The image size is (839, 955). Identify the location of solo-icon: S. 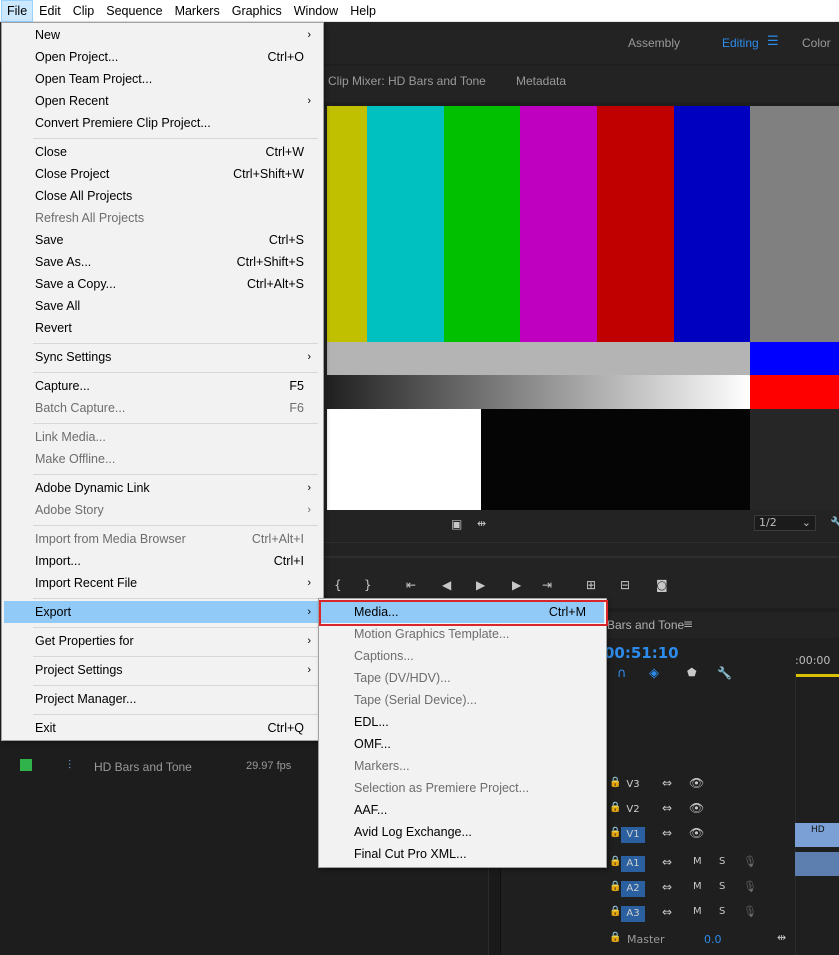
(722, 886).